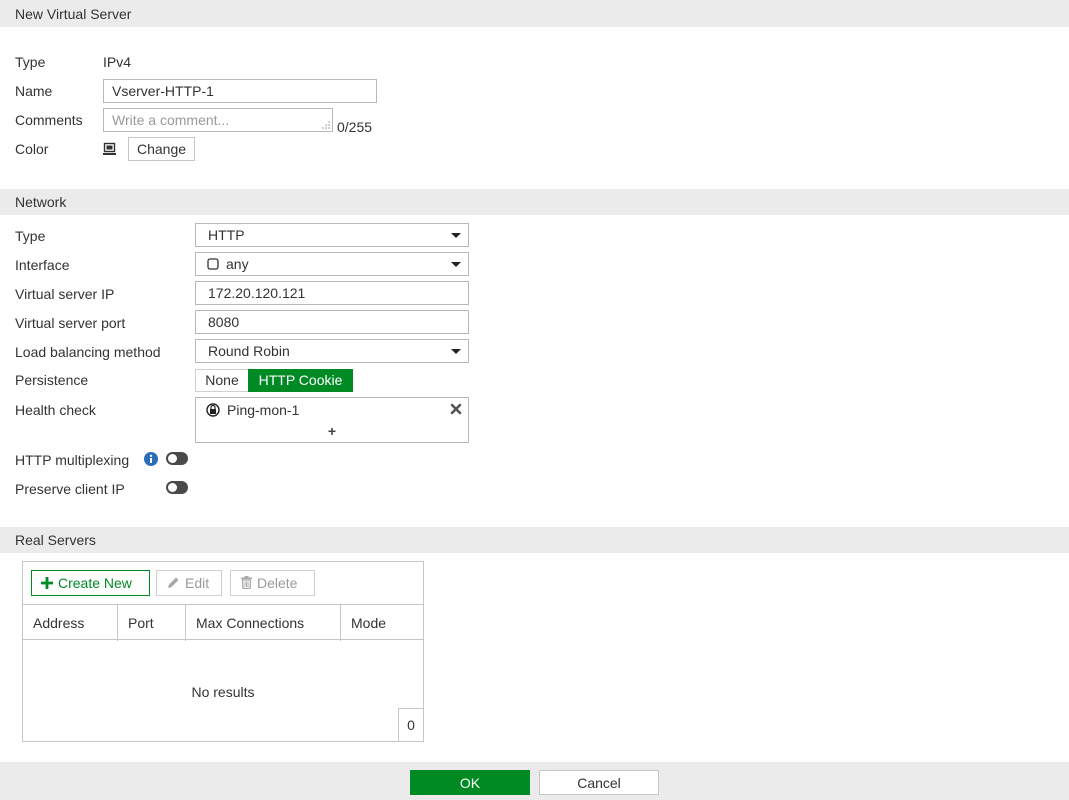 The image size is (1069, 800). What do you see at coordinates (534, 540) in the screenshot?
I see `real-servers-header: Real Servers` at bounding box center [534, 540].